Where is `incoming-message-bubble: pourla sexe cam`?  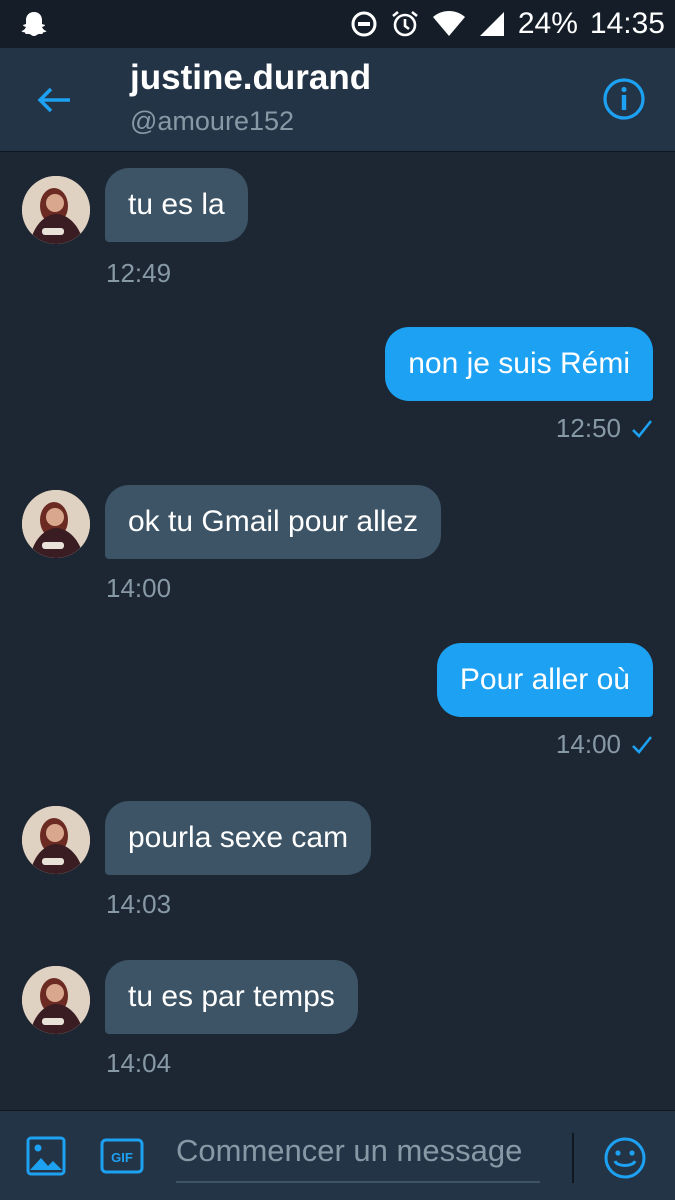 incoming-message-bubble: pourla sexe cam is located at coordinates (238, 838).